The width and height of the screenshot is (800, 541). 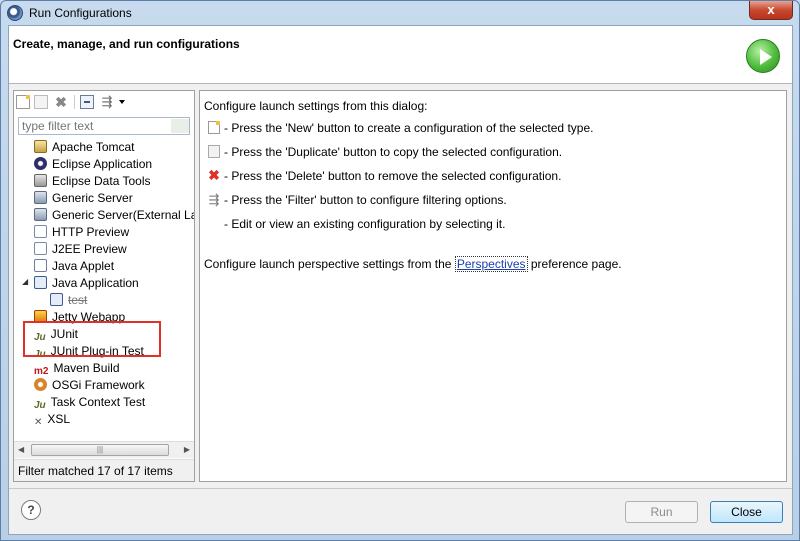 I want to click on tree-item-java-application: Java Application, so click(x=86, y=283).